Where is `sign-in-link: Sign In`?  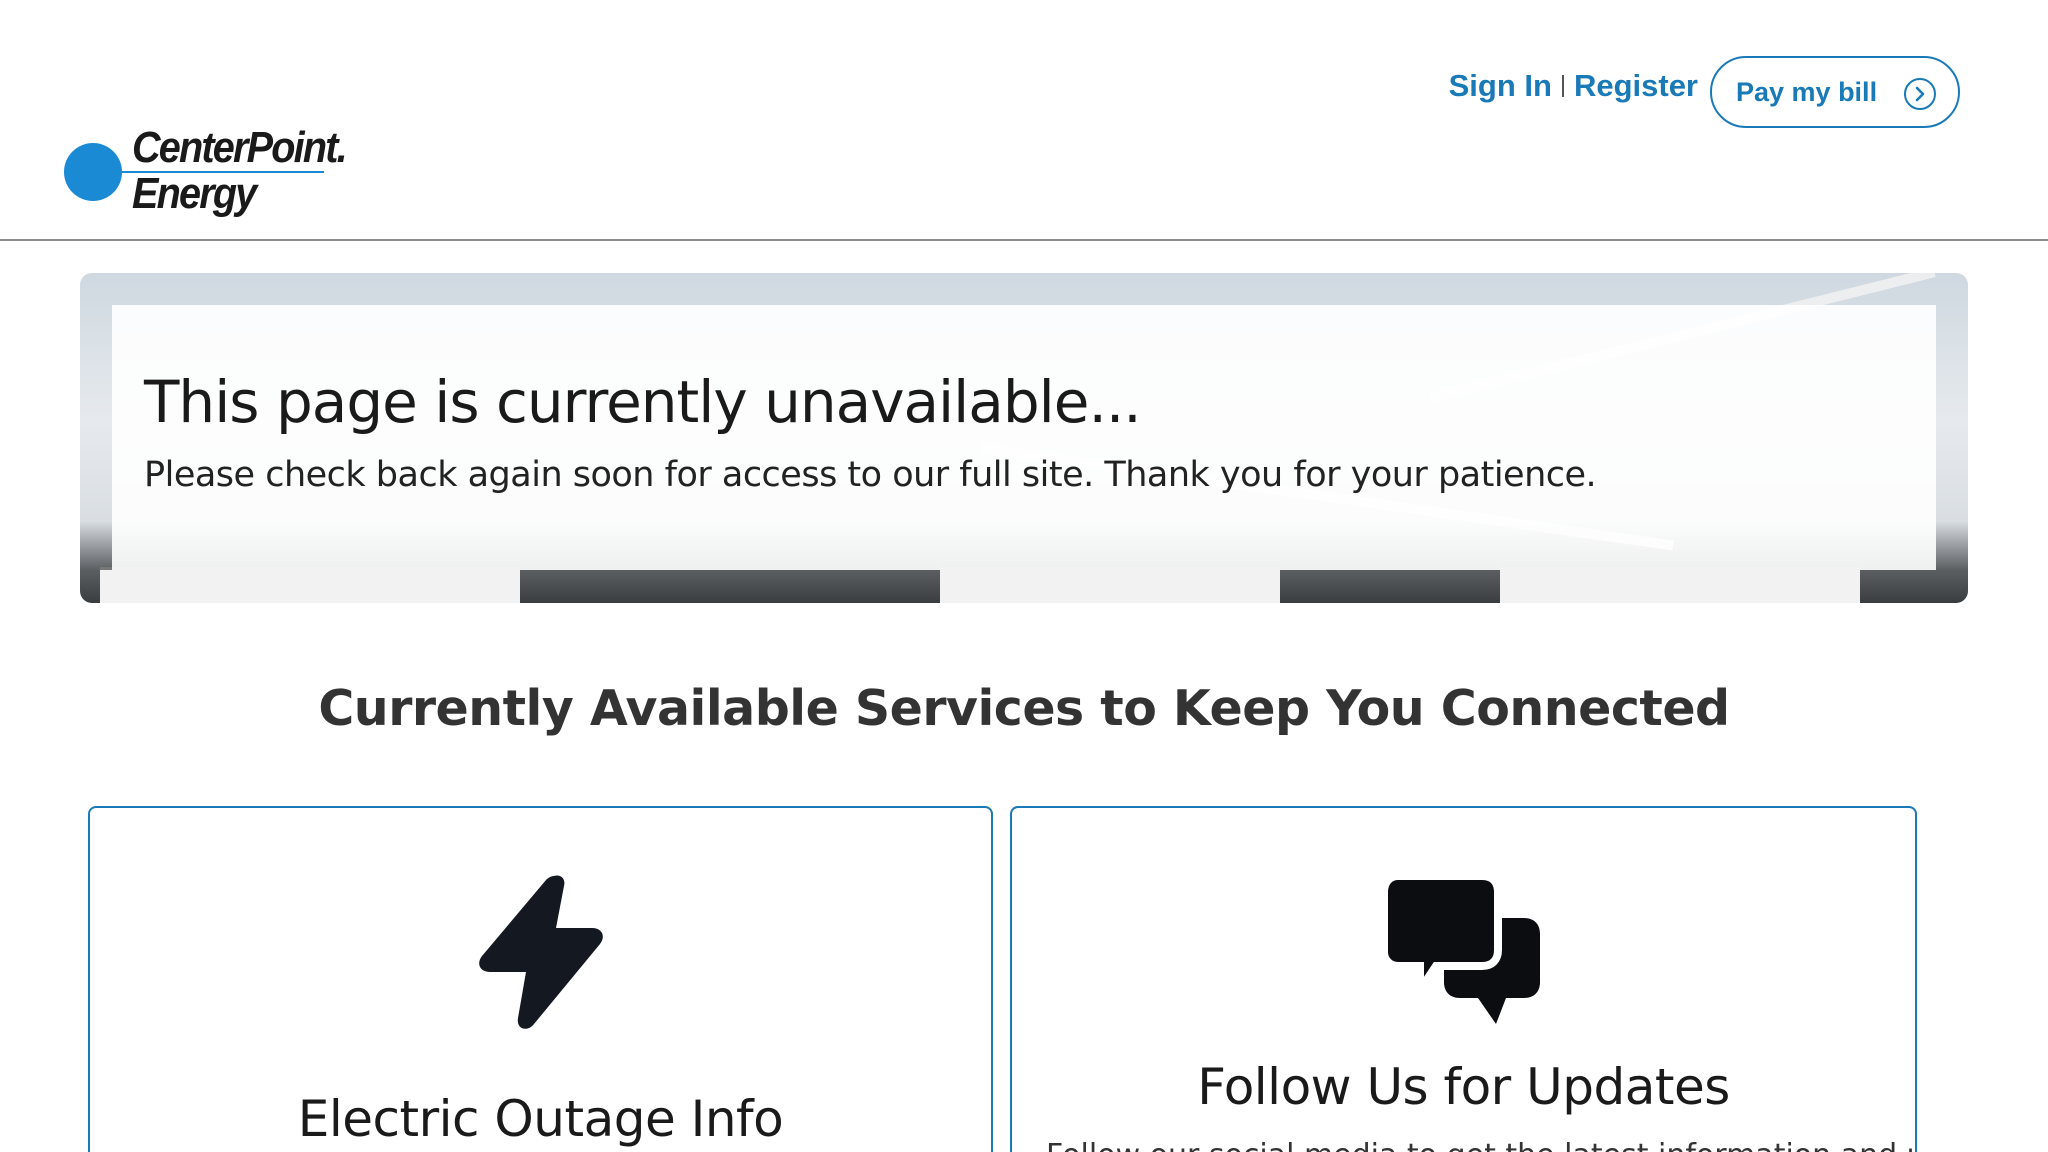 sign-in-link: Sign In is located at coordinates (1500, 86).